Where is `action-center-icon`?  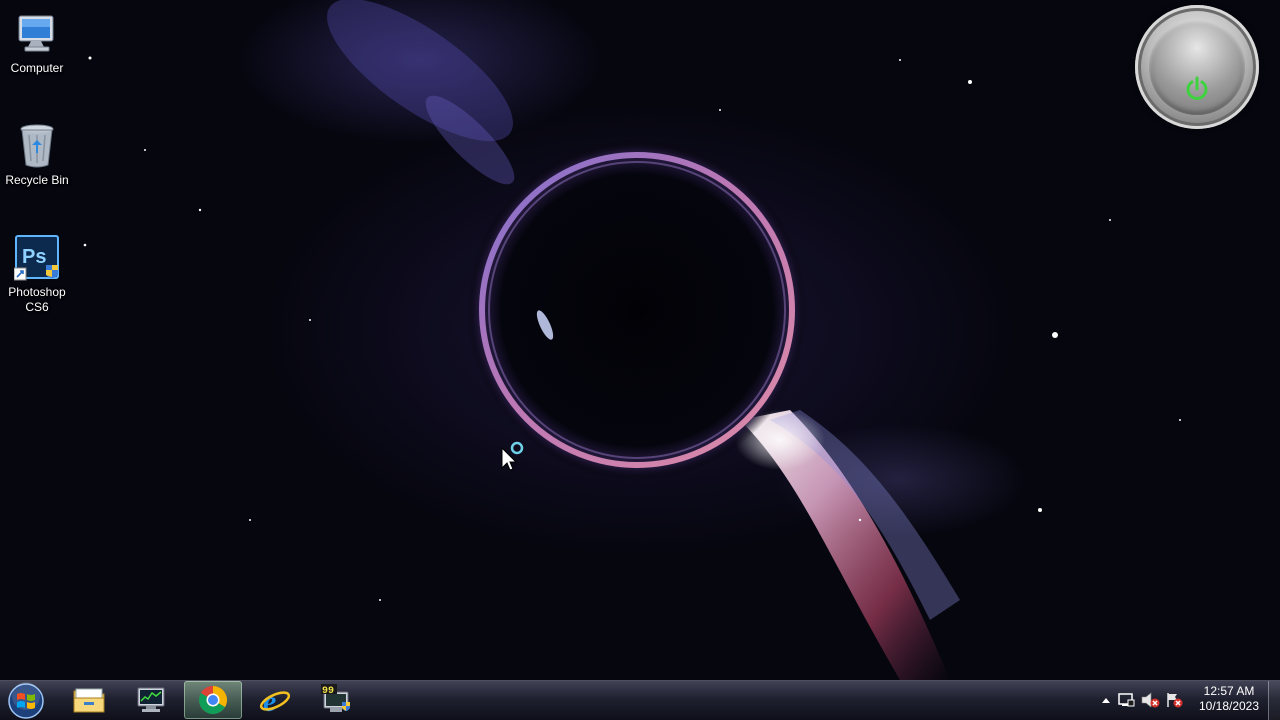
action-center-icon is located at coordinates (1126, 700).